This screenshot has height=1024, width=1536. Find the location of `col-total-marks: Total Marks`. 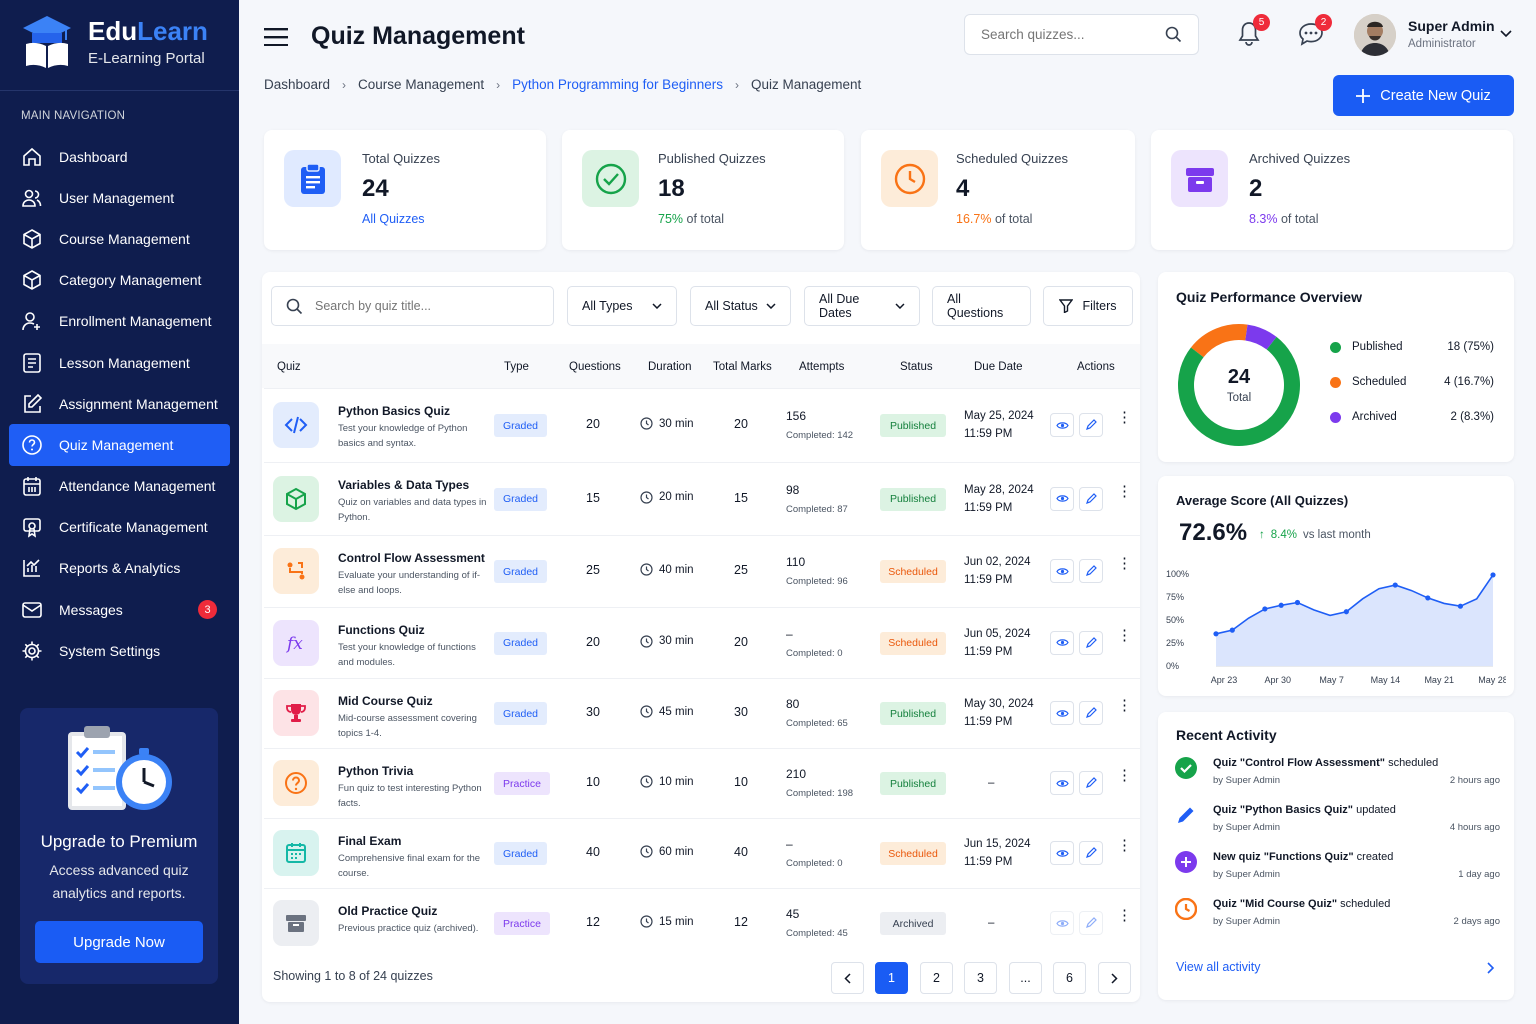

col-total-marks: Total Marks is located at coordinates (742, 367).